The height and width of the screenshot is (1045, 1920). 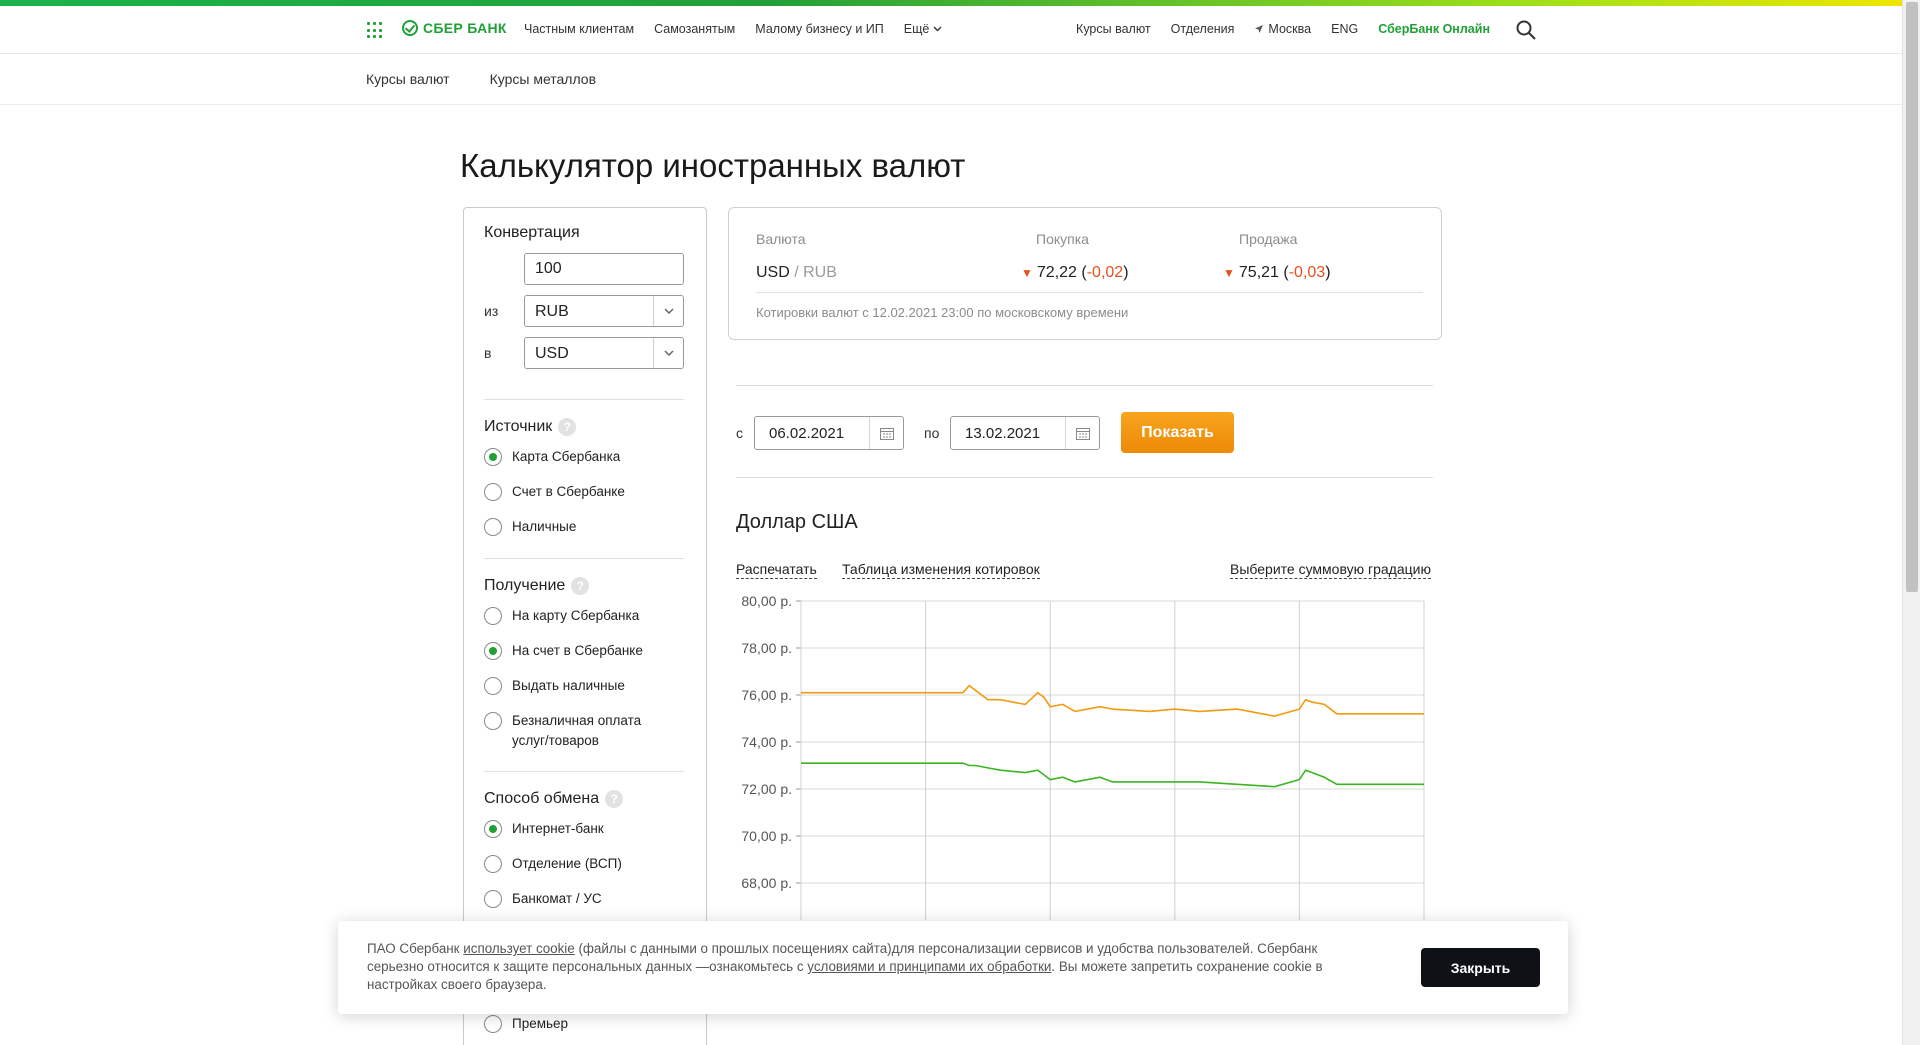 I want to click on search-icon, so click(x=1526, y=30).